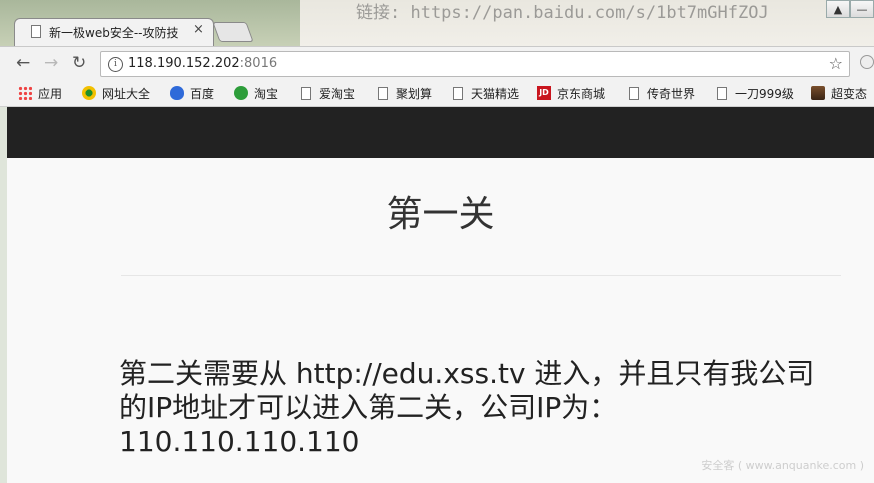 This screenshot has height=483, width=874. I want to click on extension-icon, so click(867, 62).